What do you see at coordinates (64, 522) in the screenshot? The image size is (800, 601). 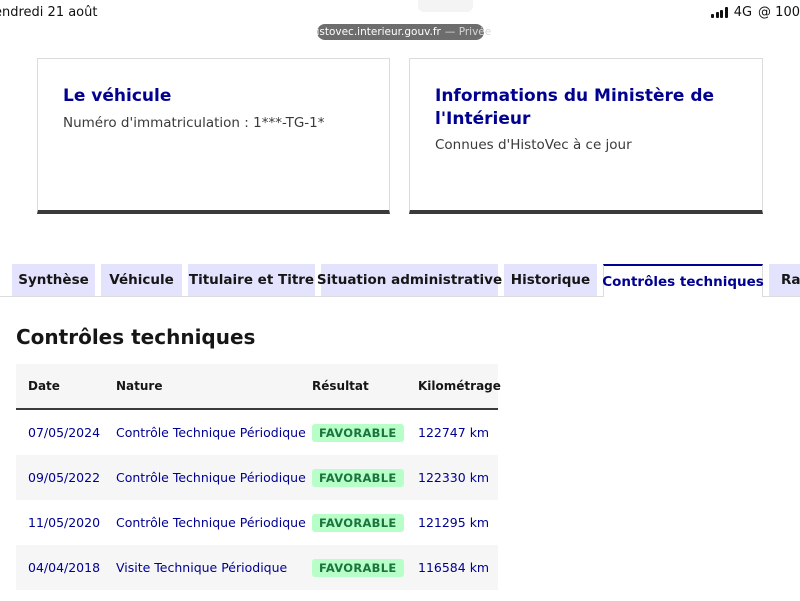 I see `row-date: 11/05/2020` at bounding box center [64, 522].